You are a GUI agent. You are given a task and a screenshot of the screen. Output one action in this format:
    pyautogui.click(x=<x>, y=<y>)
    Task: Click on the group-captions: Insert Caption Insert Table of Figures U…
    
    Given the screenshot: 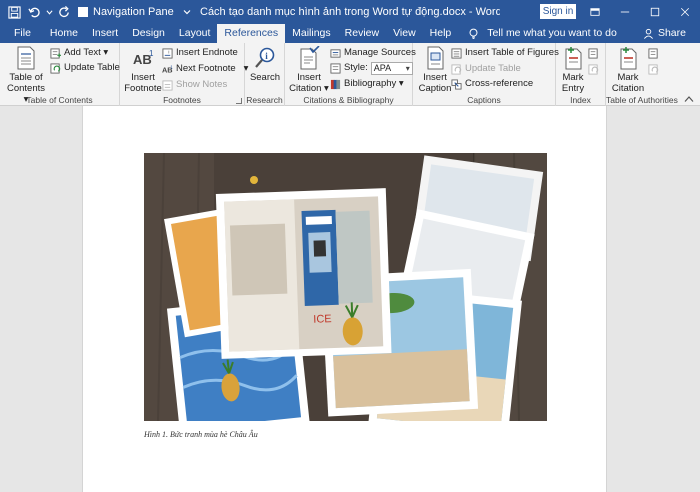 What is the action you would take?
    pyautogui.click(x=486, y=74)
    